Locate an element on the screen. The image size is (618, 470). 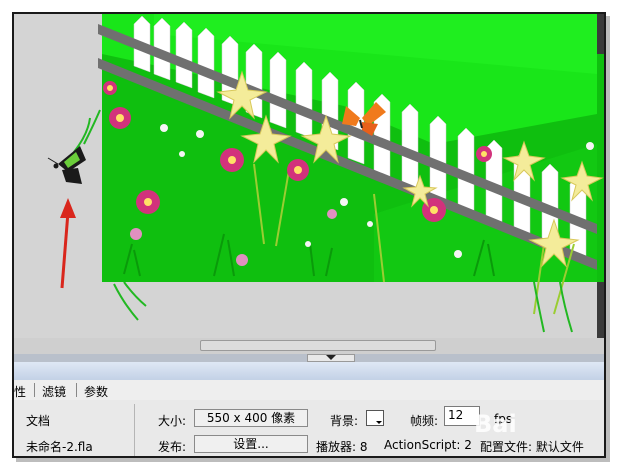
panel-collapse-strip is located at coordinates (309, 358).